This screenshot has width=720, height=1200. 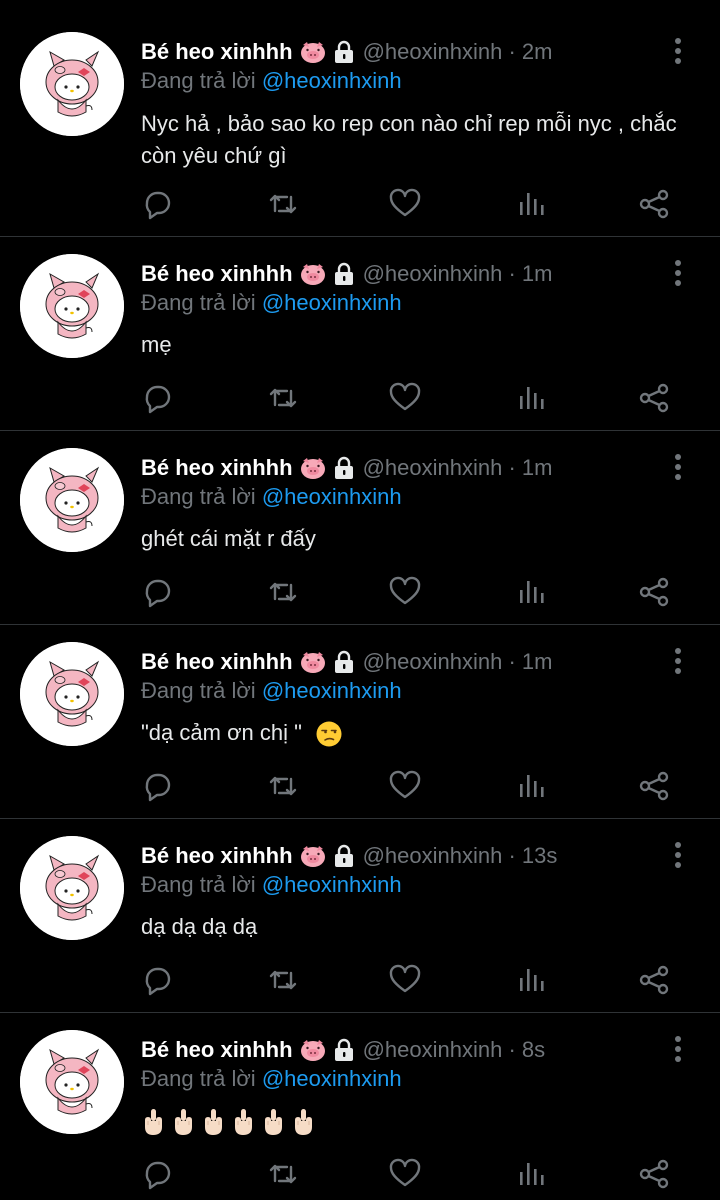 I want to click on unamused-face-icon, so click(x=329, y=734).